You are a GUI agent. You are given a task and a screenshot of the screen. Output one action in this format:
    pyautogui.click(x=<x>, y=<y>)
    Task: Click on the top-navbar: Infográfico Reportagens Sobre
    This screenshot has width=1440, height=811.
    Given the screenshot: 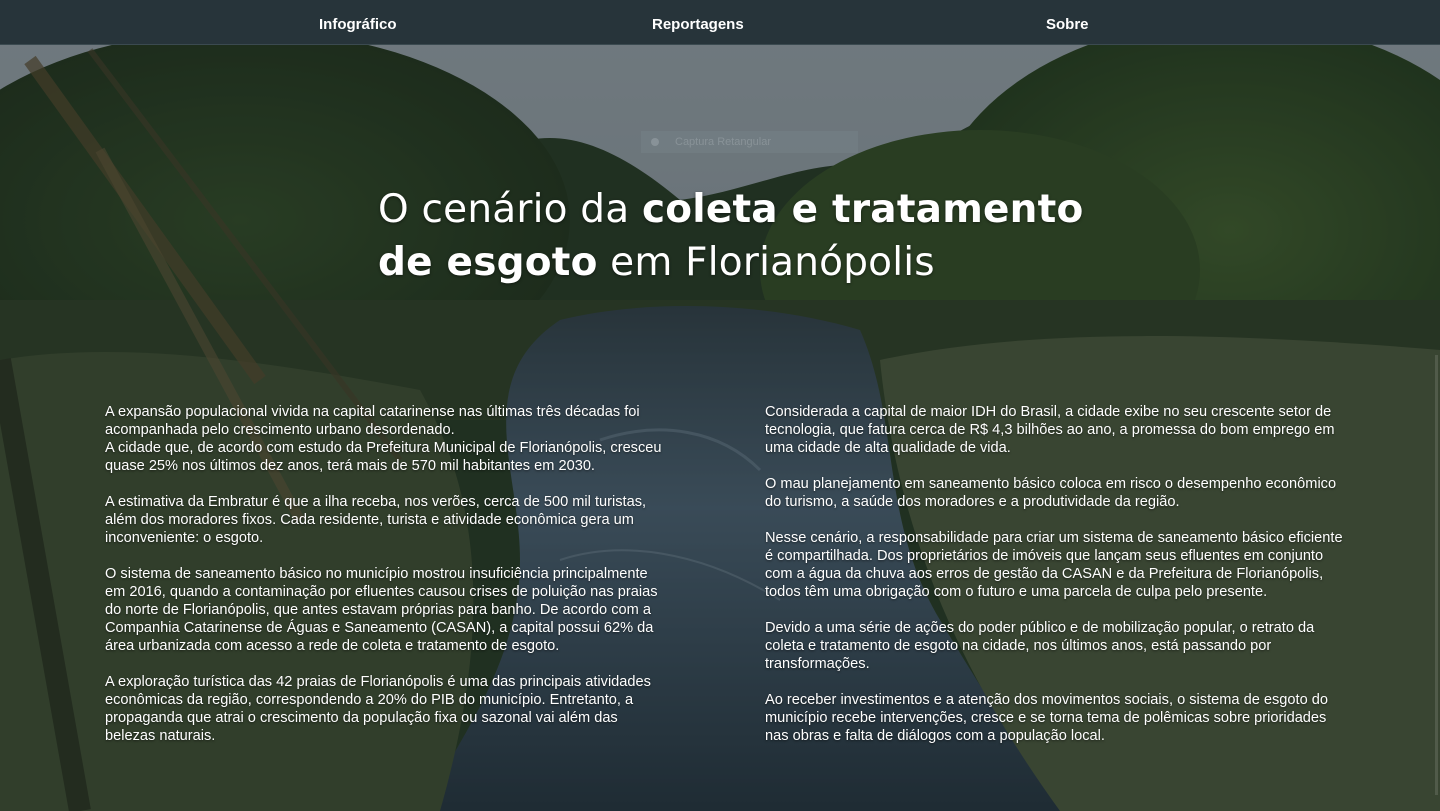 What is the action you would take?
    pyautogui.click(x=720, y=22)
    